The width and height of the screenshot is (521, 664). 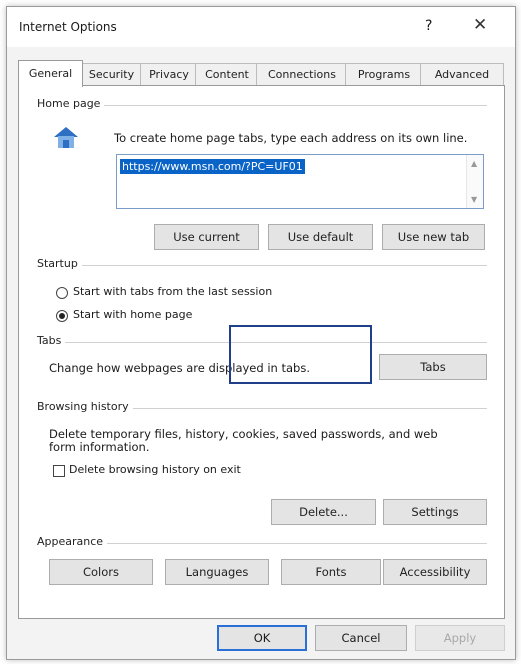 What do you see at coordinates (85, 406) in the screenshot?
I see `browsing-history-group-label: Browsing history` at bounding box center [85, 406].